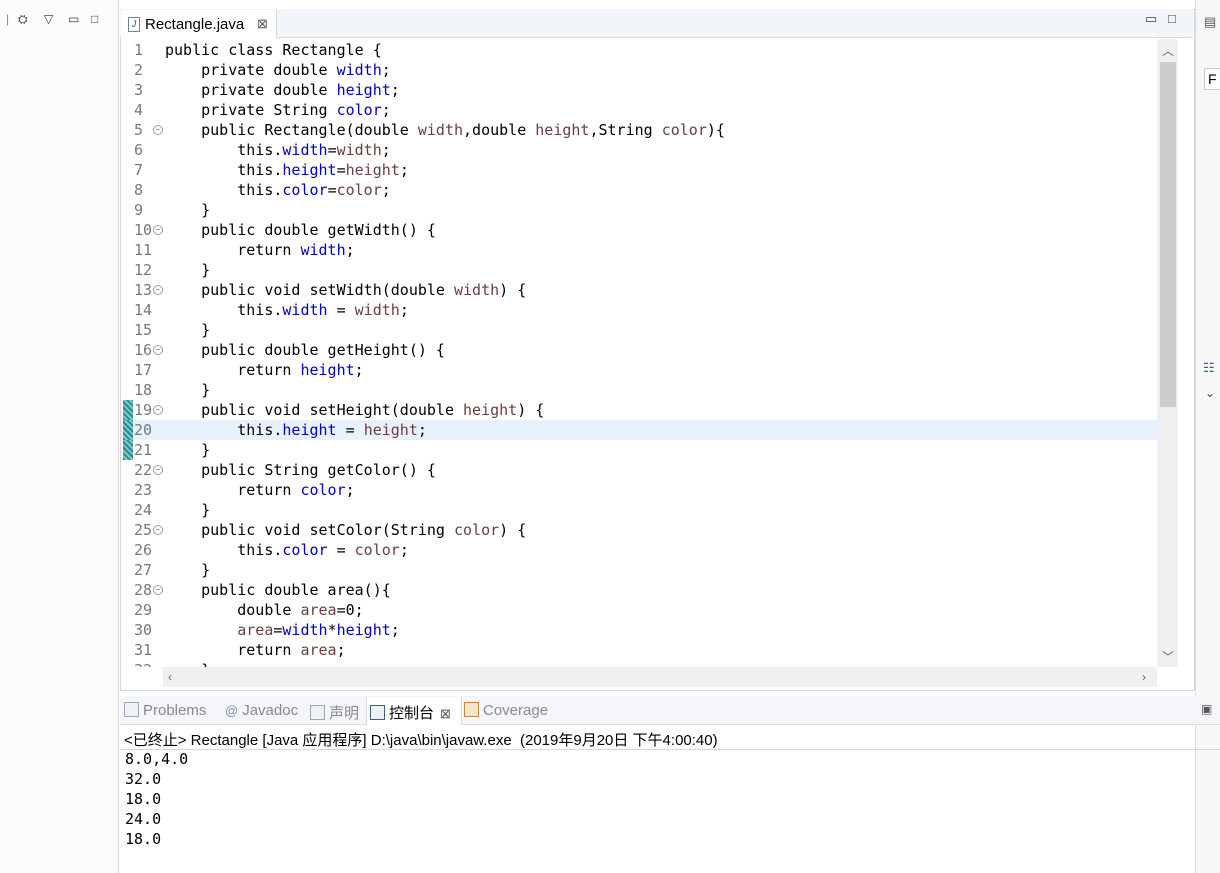  I want to click on code-line: 13− public void setWidth(double width) {, so click(639, 290).